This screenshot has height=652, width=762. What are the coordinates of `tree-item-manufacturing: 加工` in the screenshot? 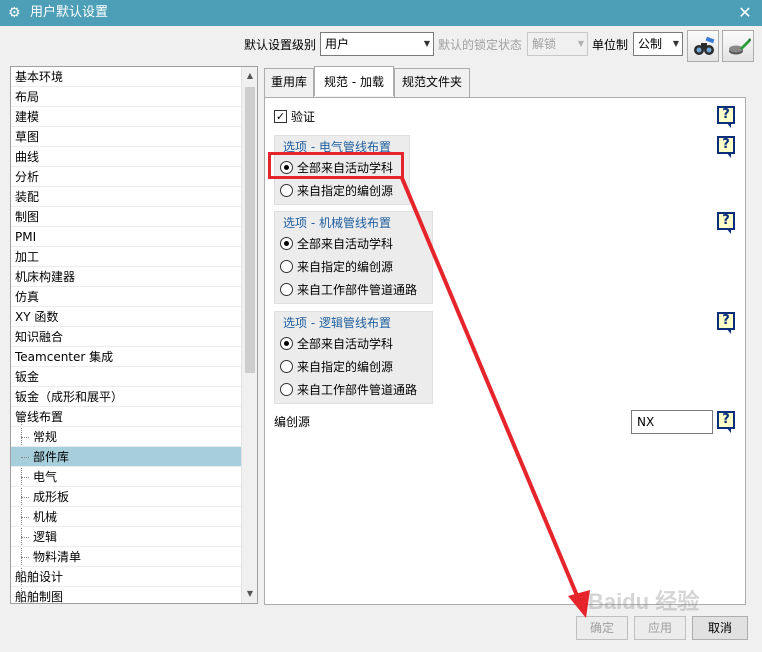 It's located at (126, 257).